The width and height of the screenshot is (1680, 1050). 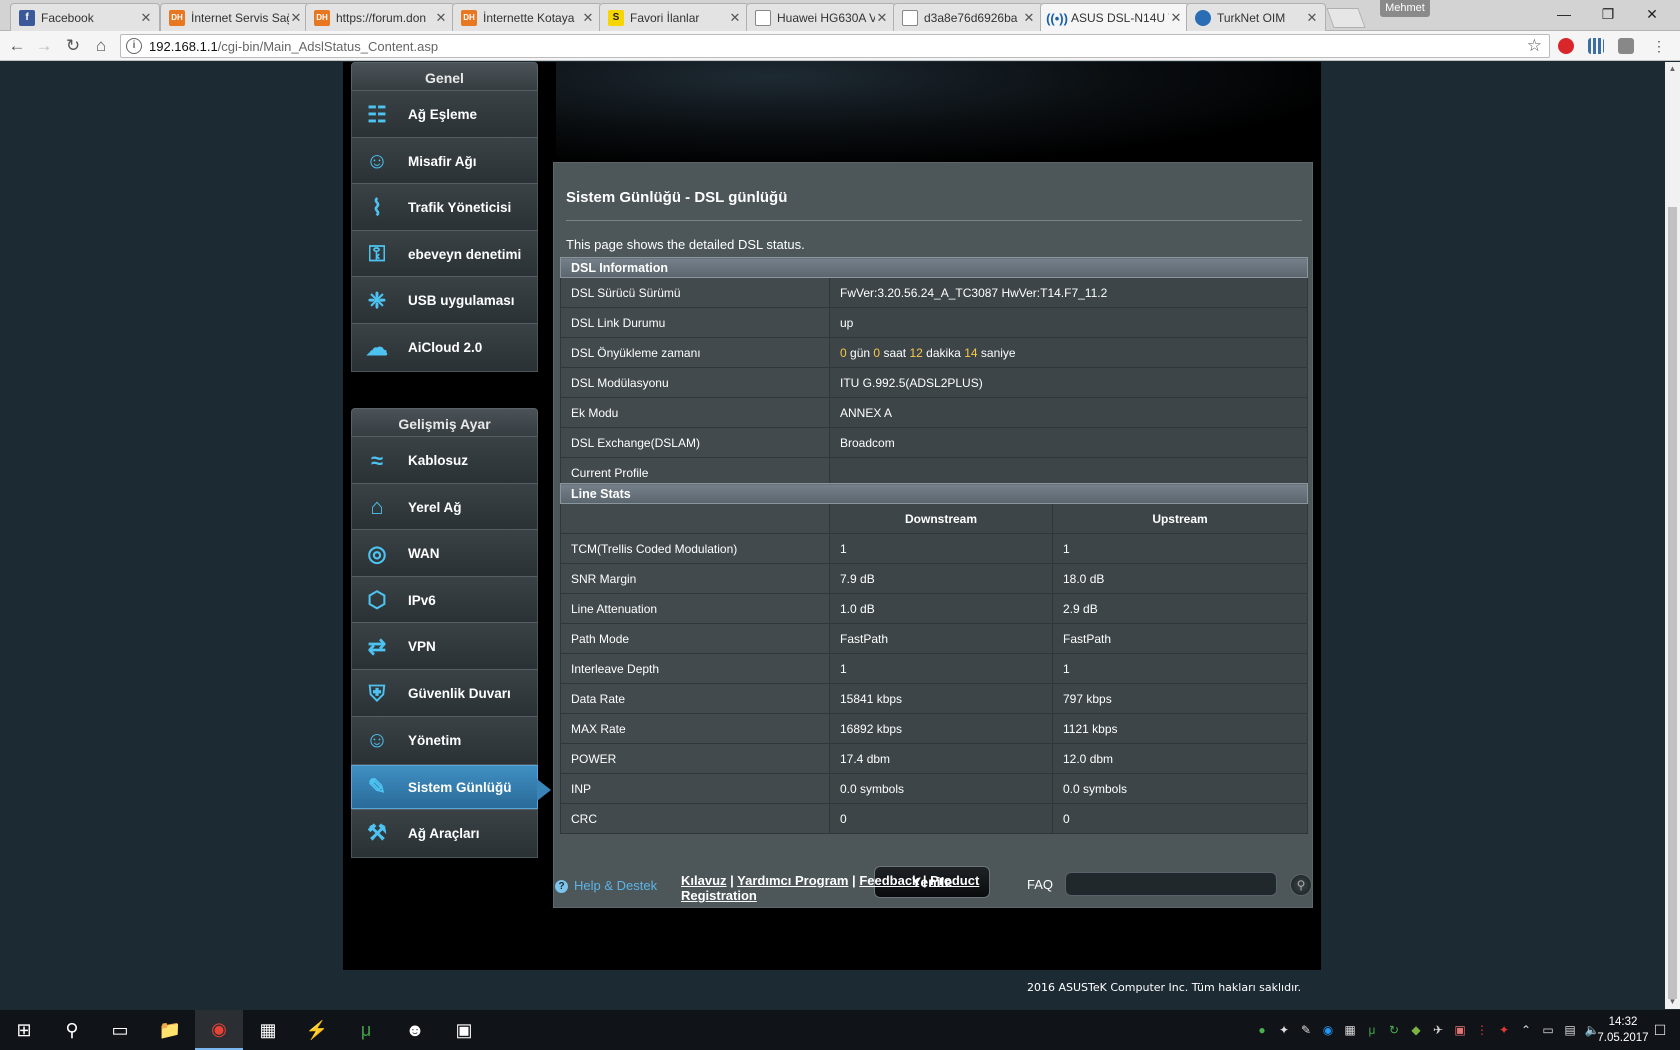 I want to click on tray-satellite-icon: ✦, so click(x=1284, y=1030).